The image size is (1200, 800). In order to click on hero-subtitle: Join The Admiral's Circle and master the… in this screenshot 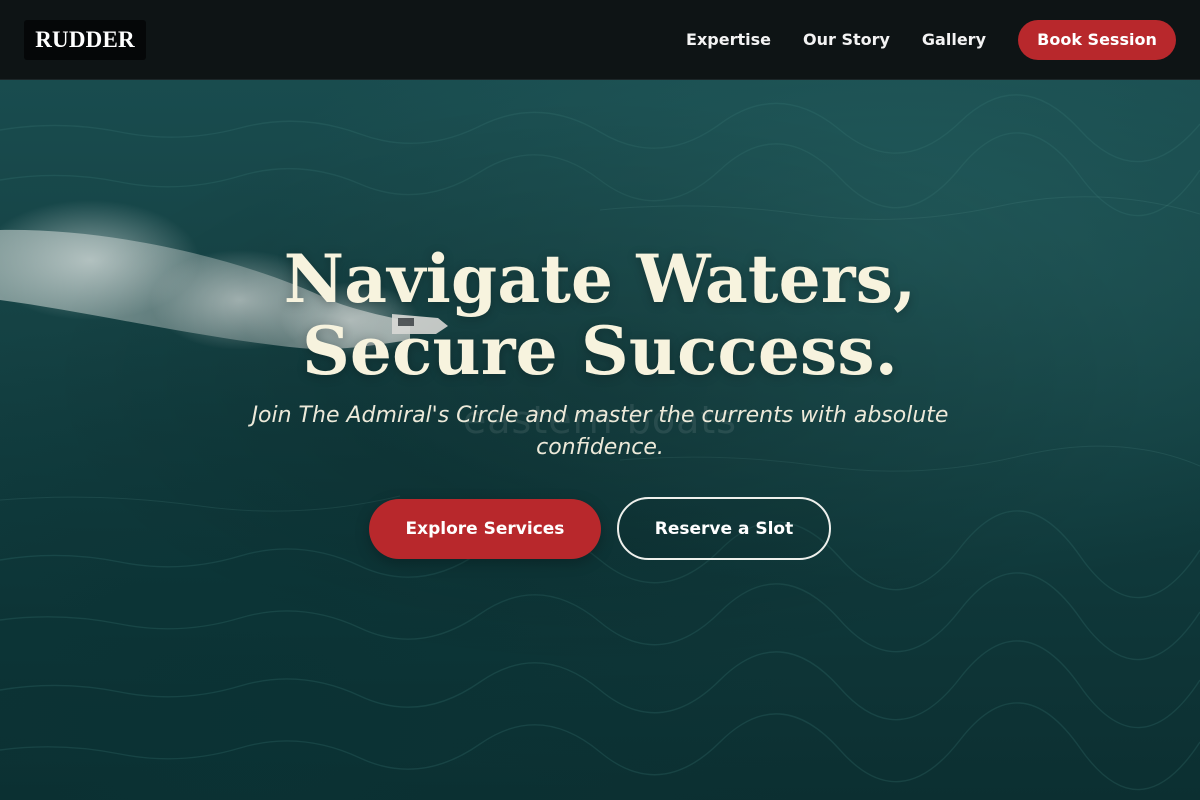, I will do `click(600, 431)`.